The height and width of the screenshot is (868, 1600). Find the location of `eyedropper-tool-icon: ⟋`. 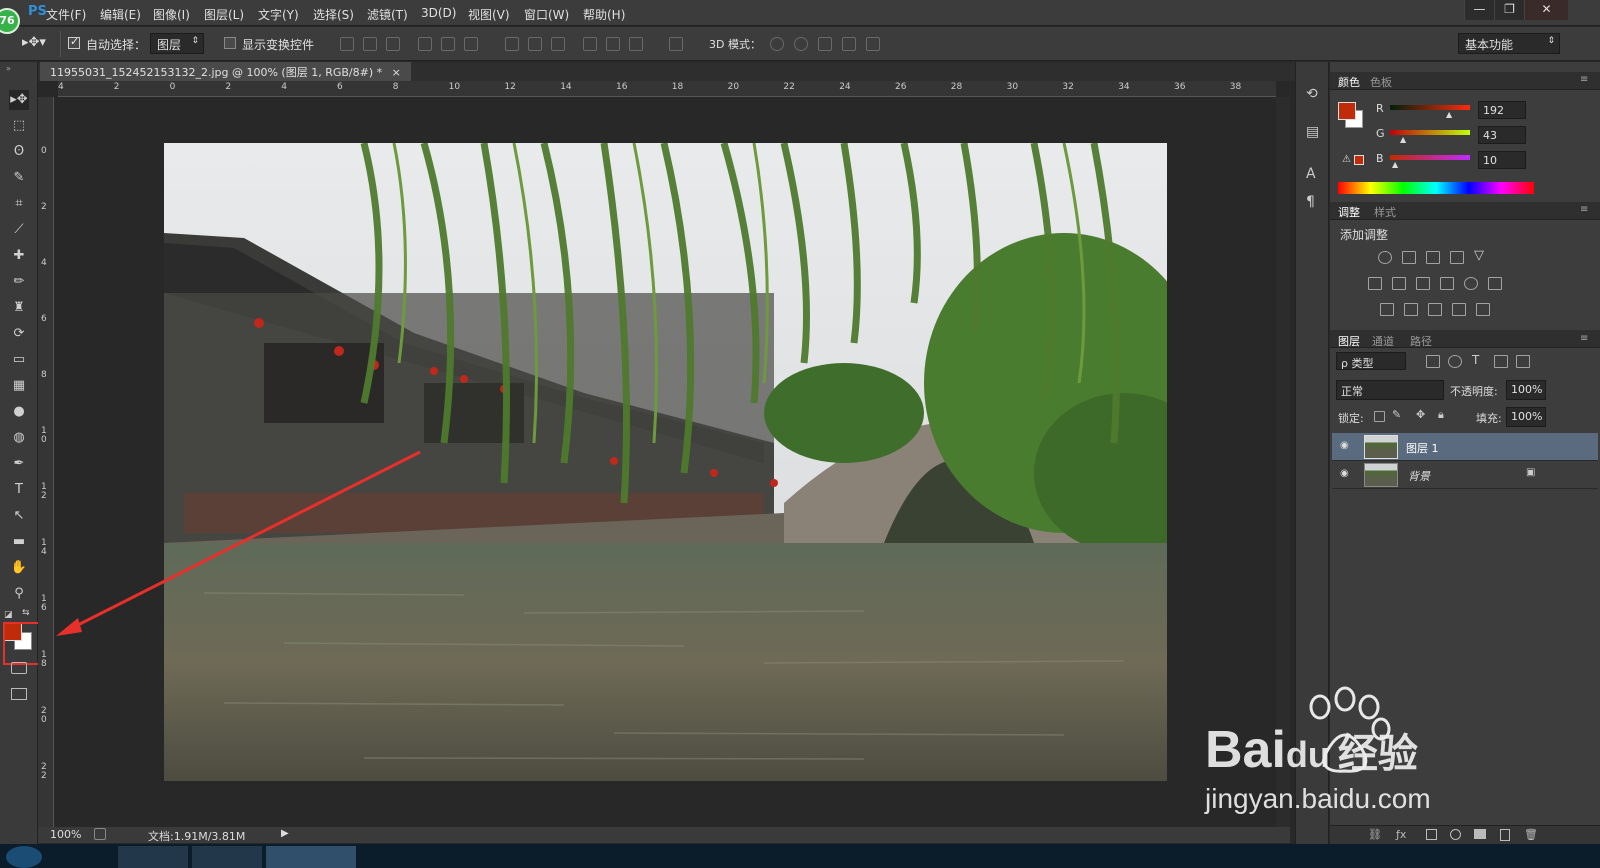

eyedropper-tool-icon: ⟋ is located at coordinates (19, 230).